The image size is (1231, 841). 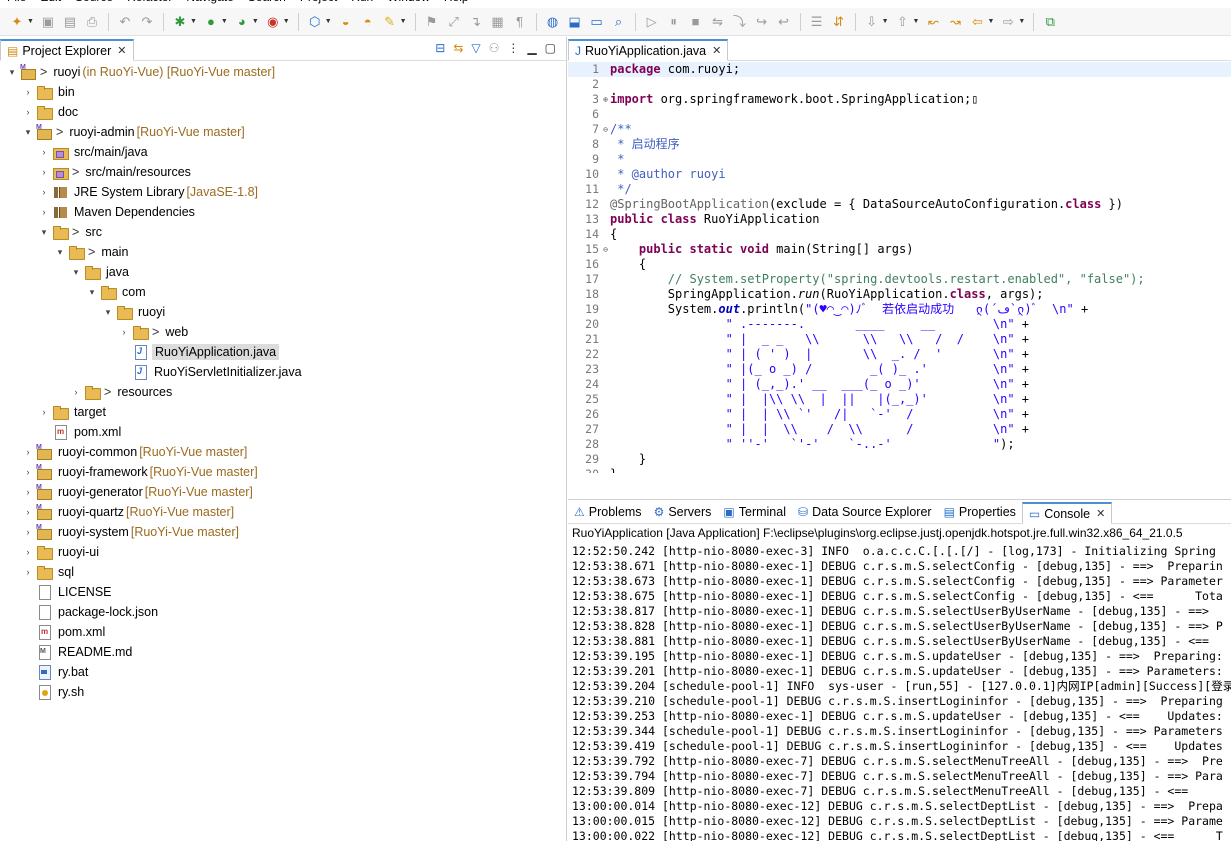 What do you see at coordinates (283, 672) in the screenshot?
I see `tree-item: ry.bat` at bounding box center [283, 672].